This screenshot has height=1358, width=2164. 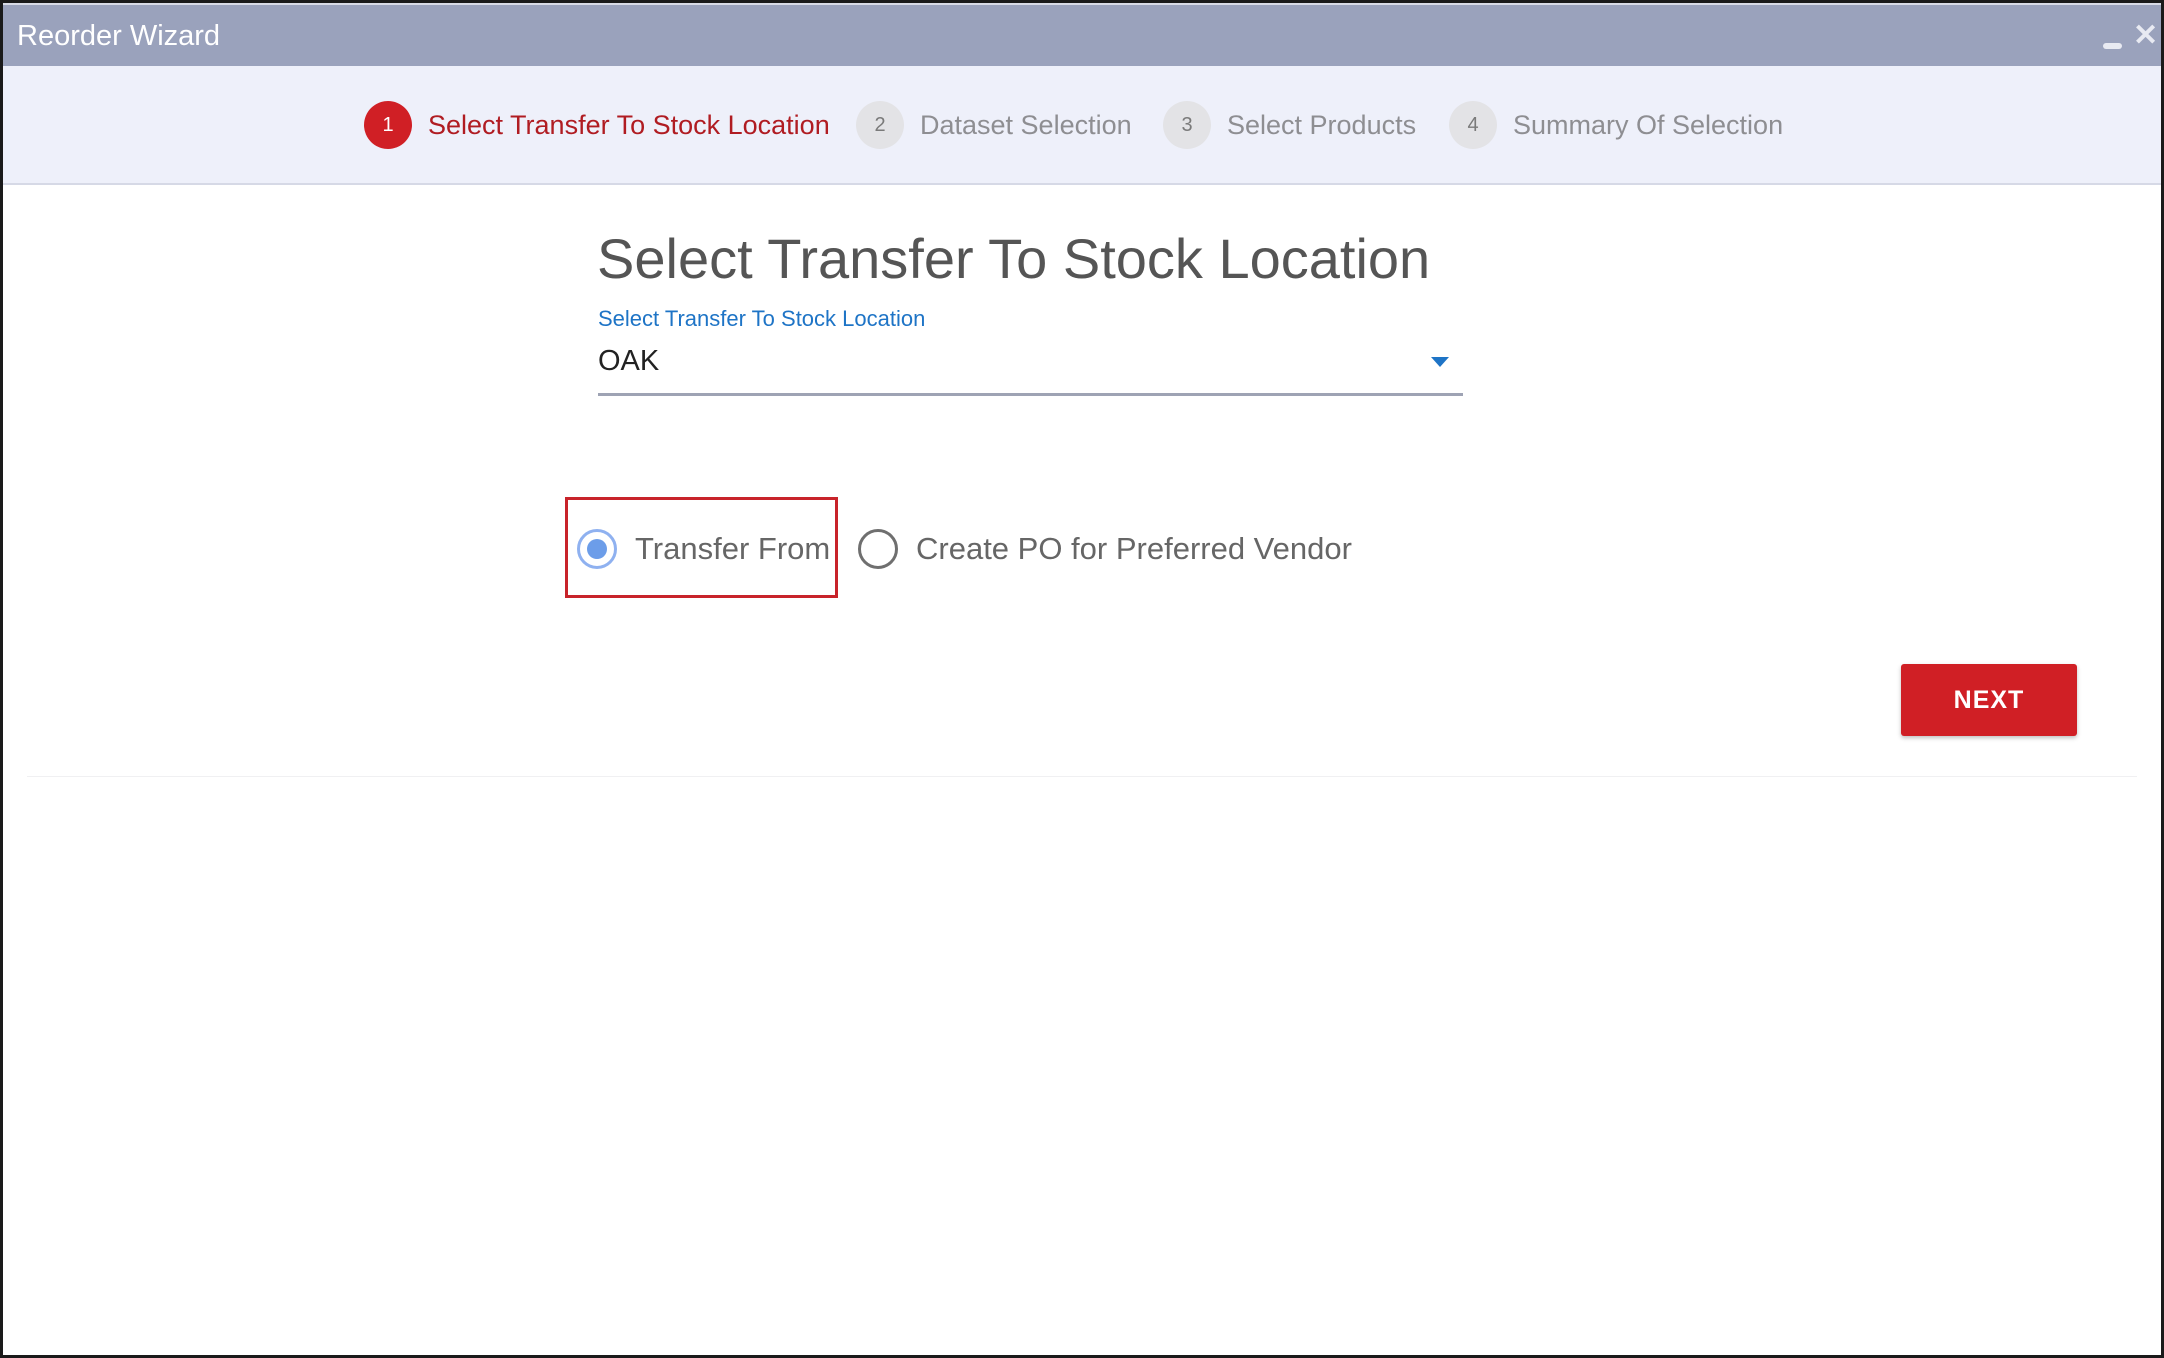 I want to click on step-select-location: 1 Select Transfer To Stock Location, so click(x=597, y=125).